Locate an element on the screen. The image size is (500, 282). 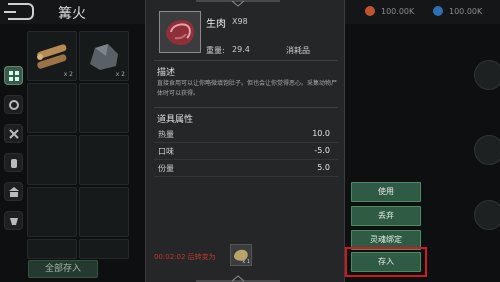
anvil-icon is located at coordinates (487, 75).